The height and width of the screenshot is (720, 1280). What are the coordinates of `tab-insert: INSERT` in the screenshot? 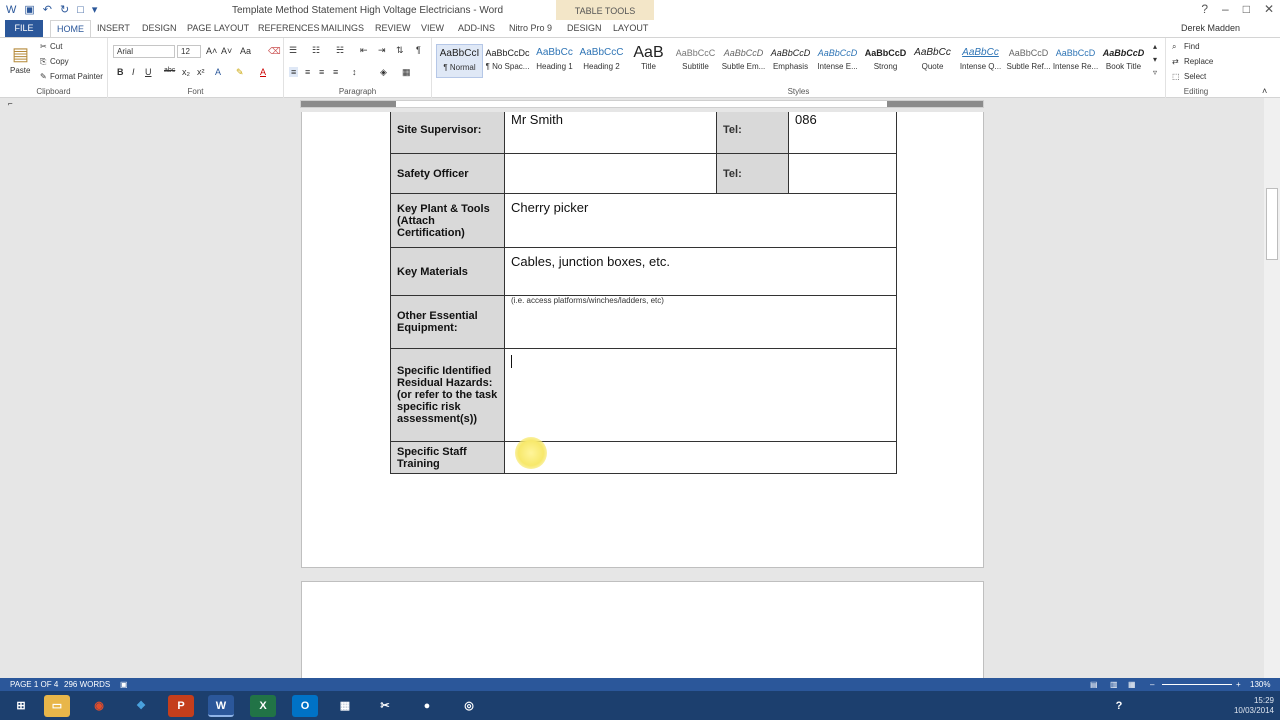 It's located at (113, 28).